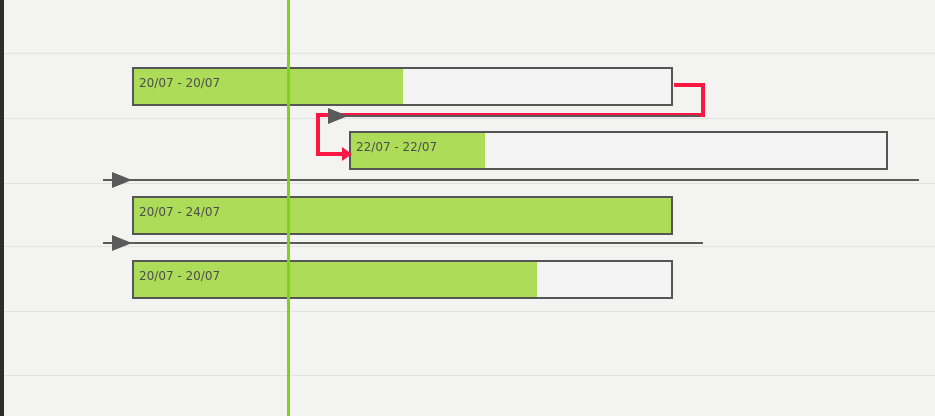 The image size is (935, 416). Describe the element at coordinates (2, 208) in the screenshot. I see `left-panel-edge` at that location.